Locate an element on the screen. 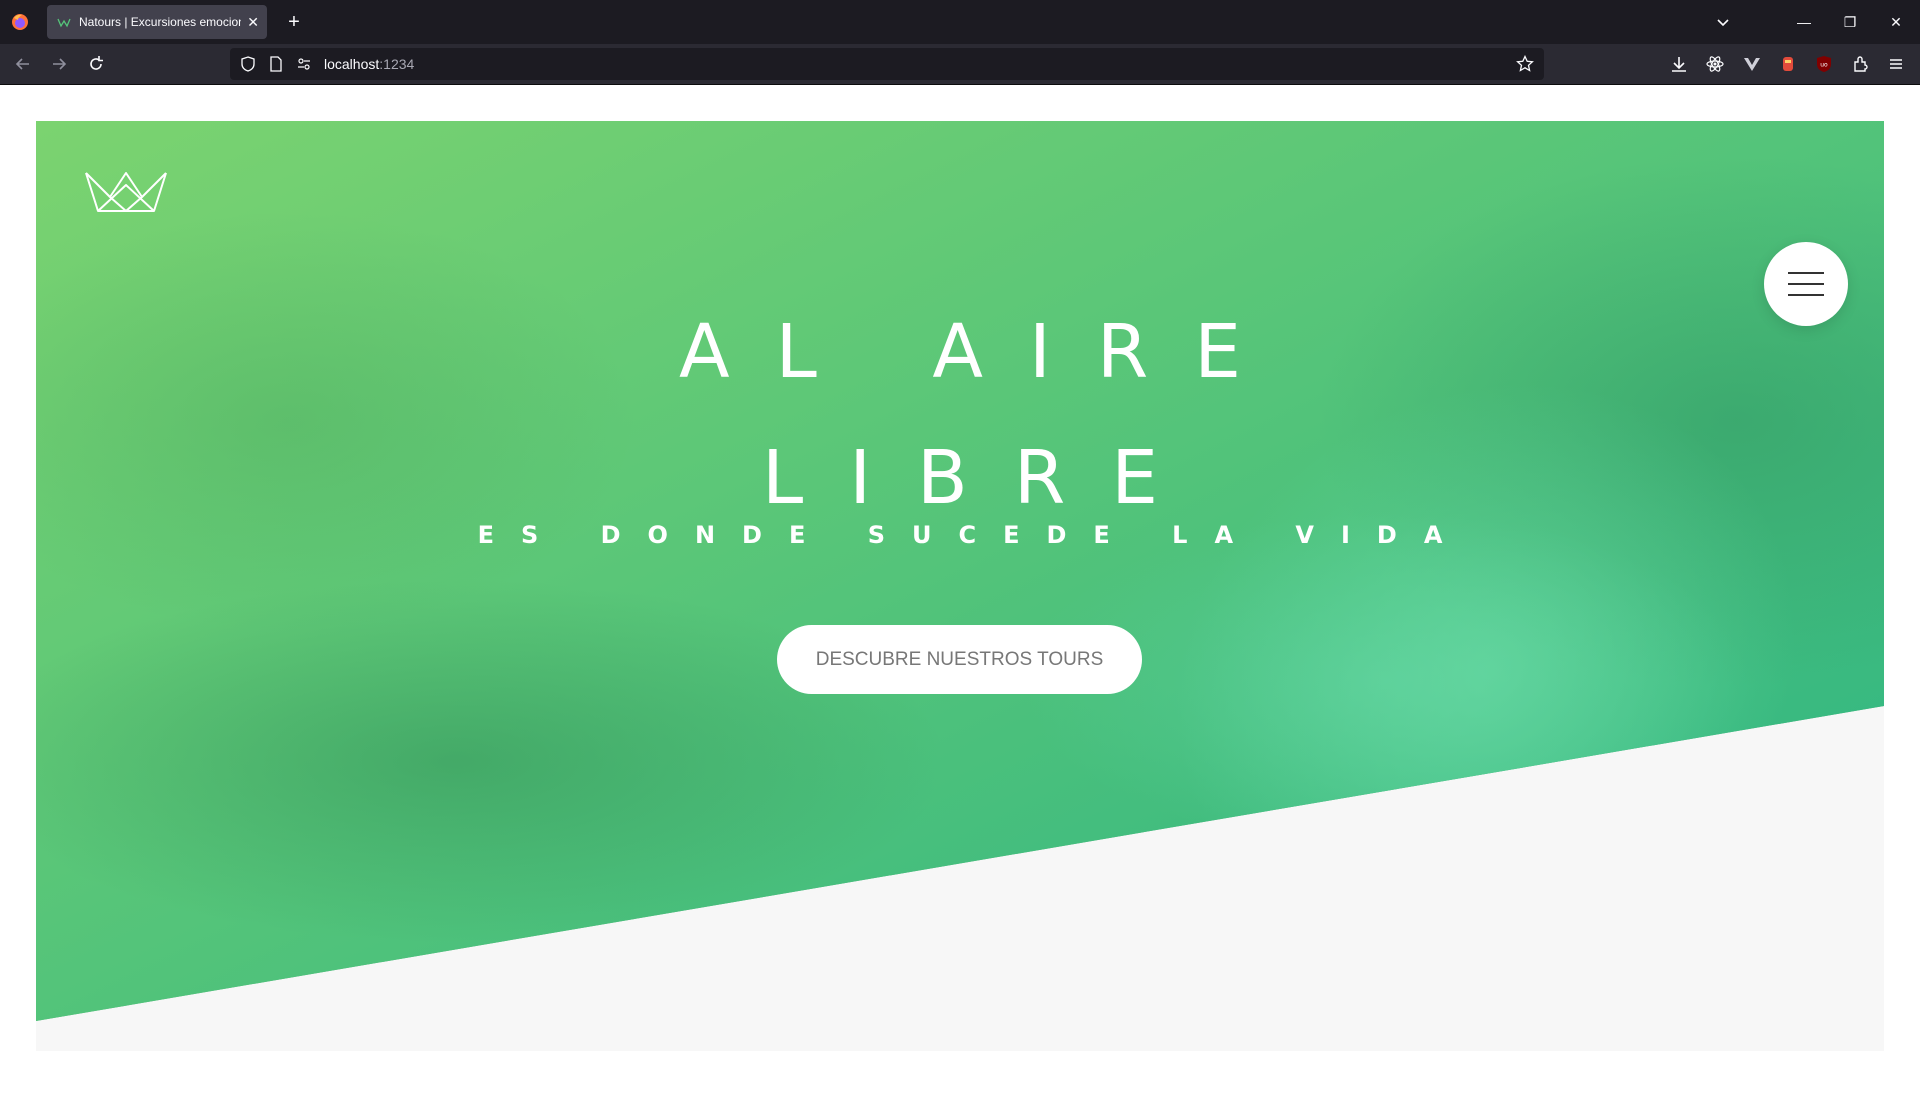  natours-favicon-icon is located at coordinates (64, 23).